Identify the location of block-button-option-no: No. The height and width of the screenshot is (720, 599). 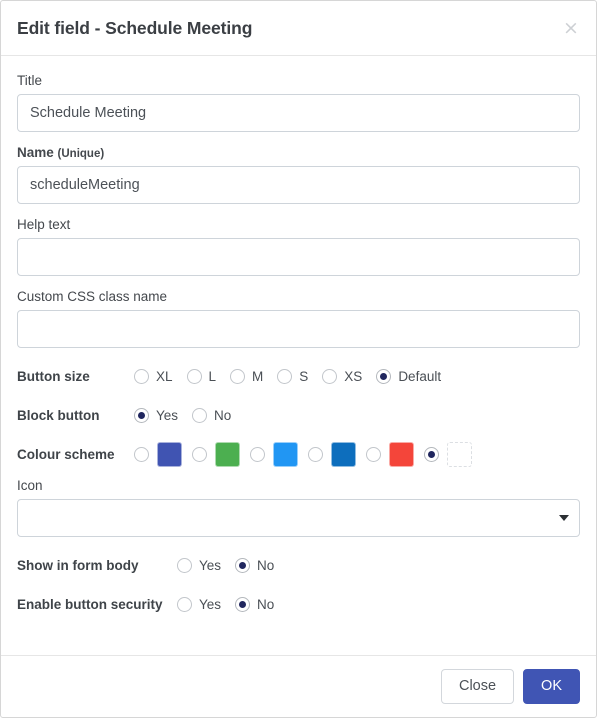
(212, 415).